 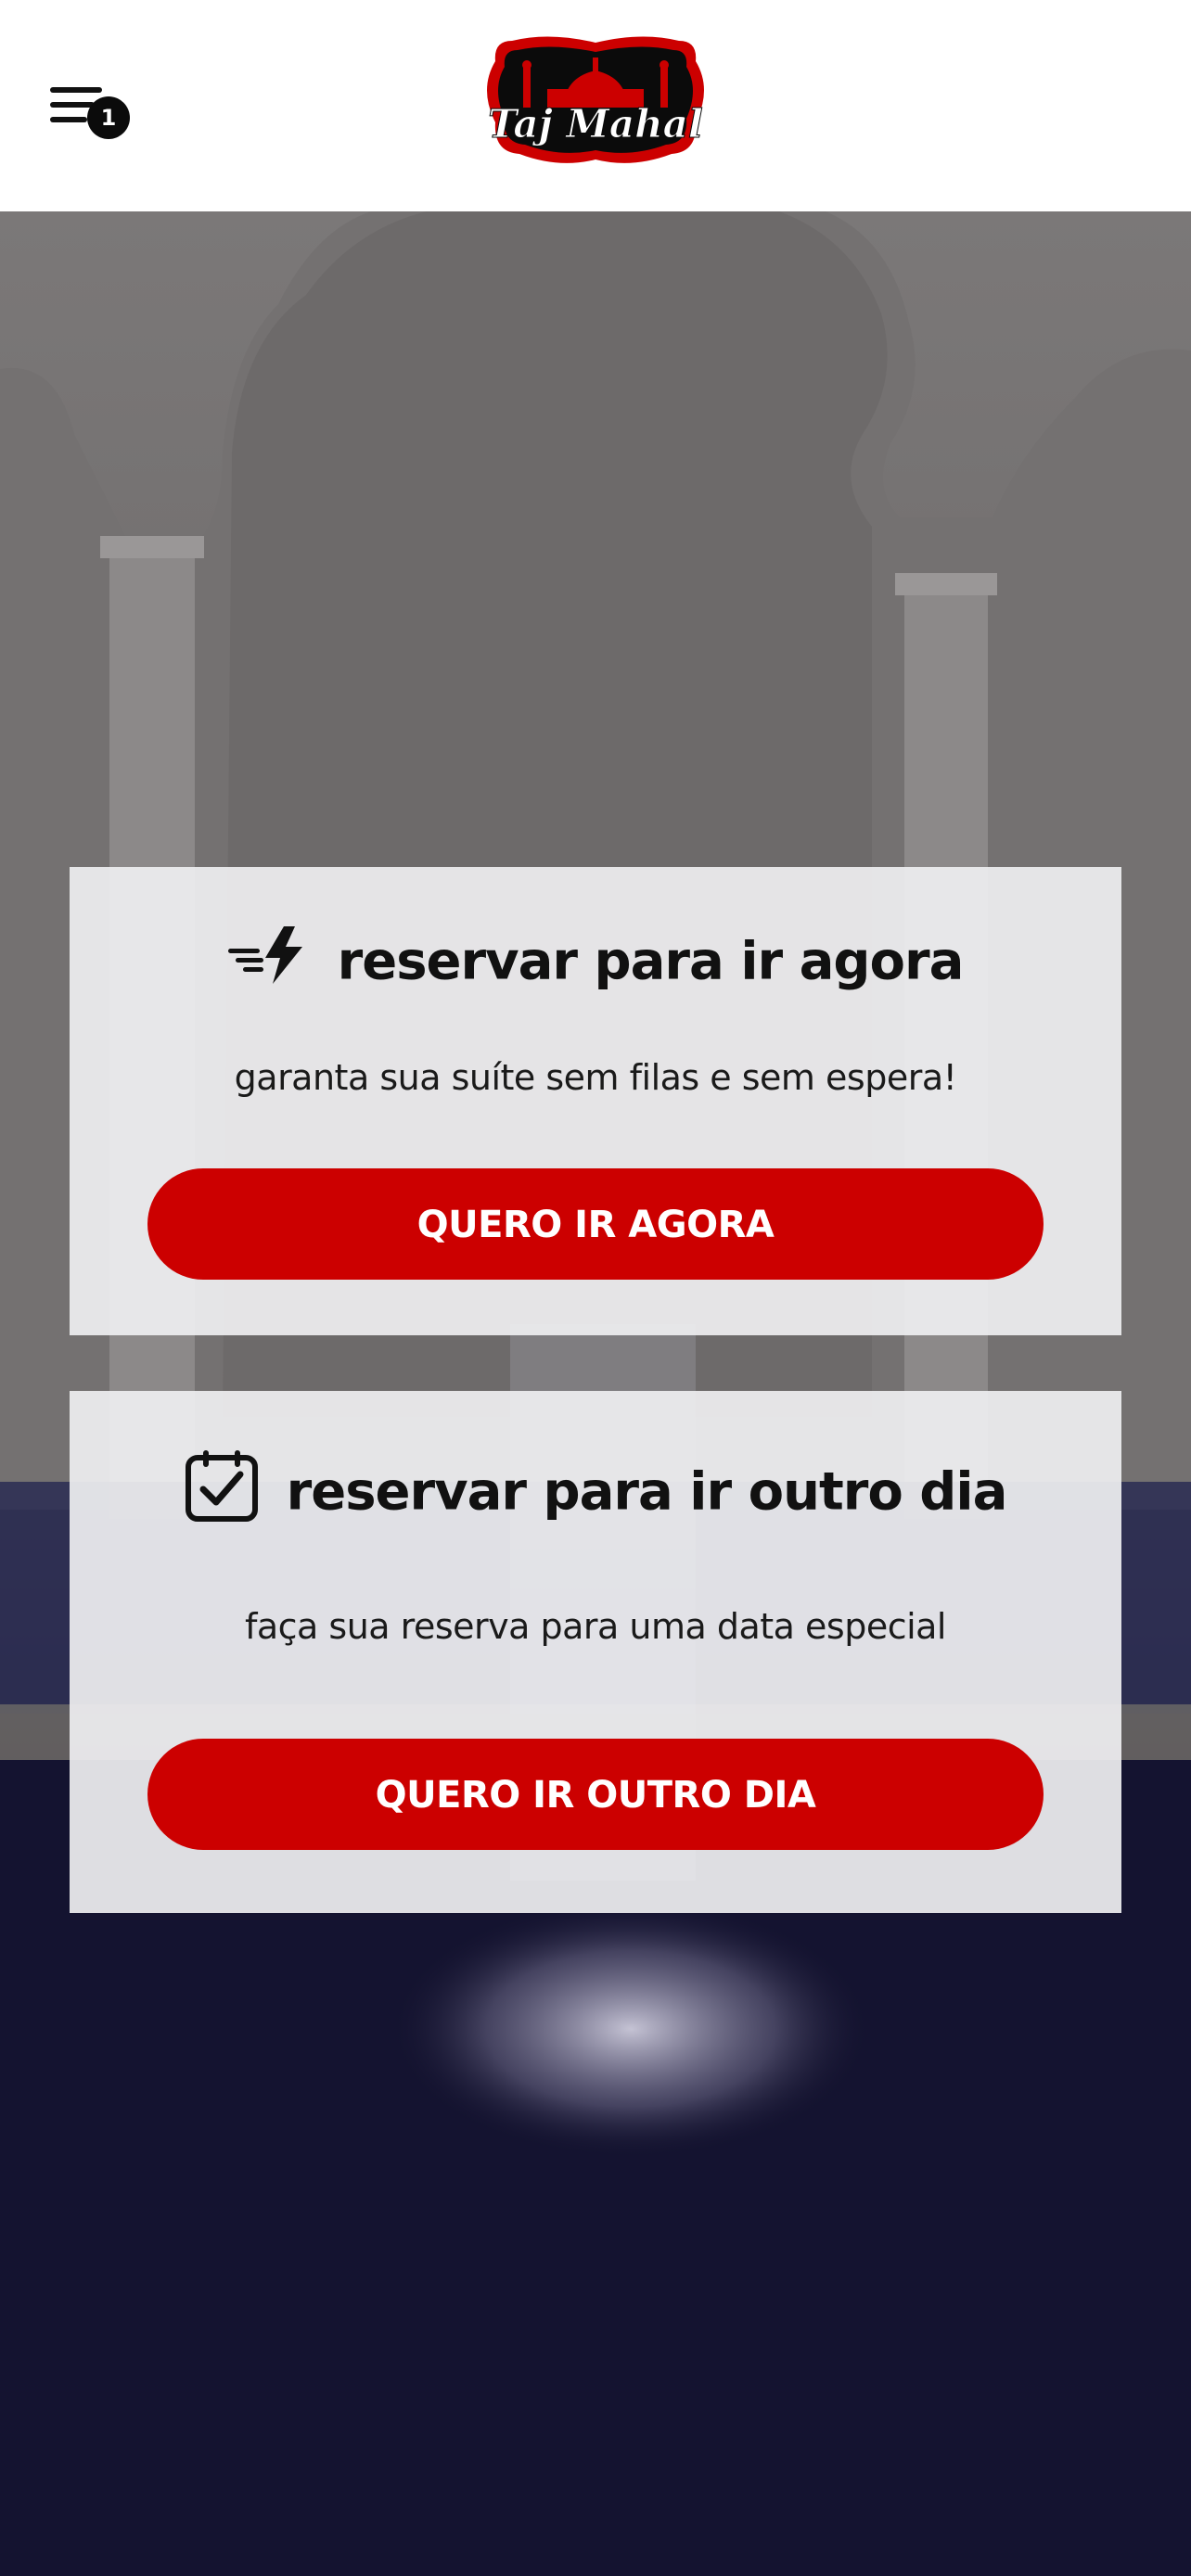 I want to click on reserve-other-day-subtitle: faça sua reserva para uma data especial, so click(x=596, y=1626).